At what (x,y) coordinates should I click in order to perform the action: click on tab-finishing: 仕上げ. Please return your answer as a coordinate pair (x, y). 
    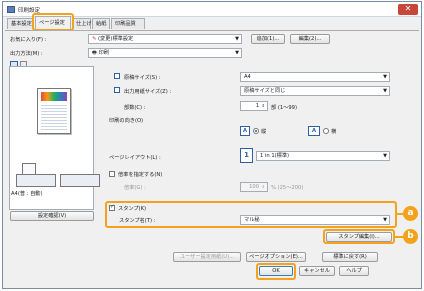
    Looking at the image, I should click on (82, 23).